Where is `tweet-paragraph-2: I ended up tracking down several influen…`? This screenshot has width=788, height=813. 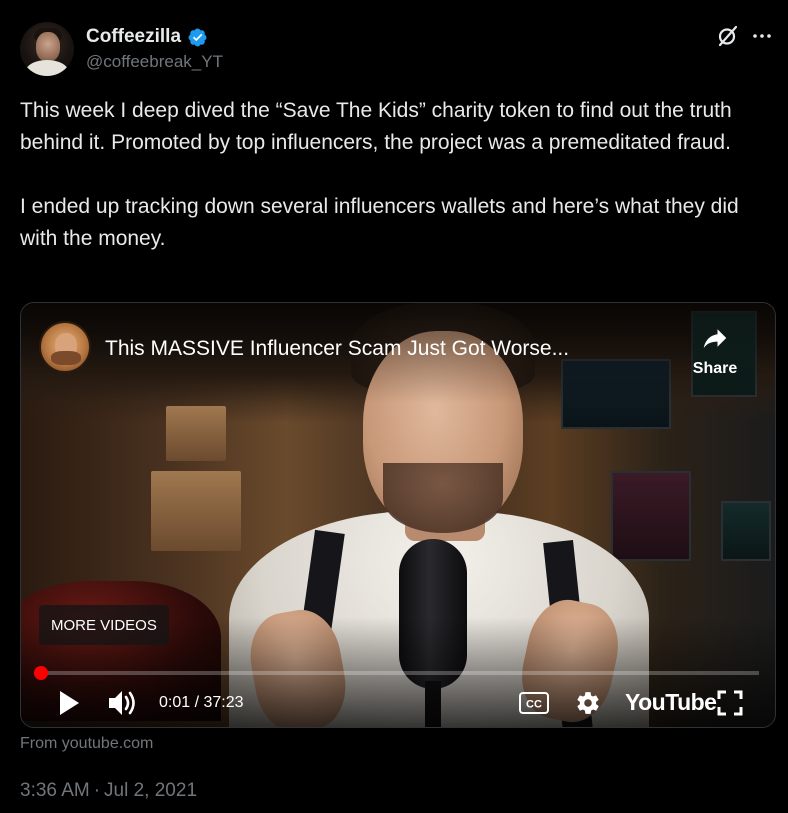
tweet-paragraph-2: I ended up tracking down several influen… is located at coordinates (379, 222).